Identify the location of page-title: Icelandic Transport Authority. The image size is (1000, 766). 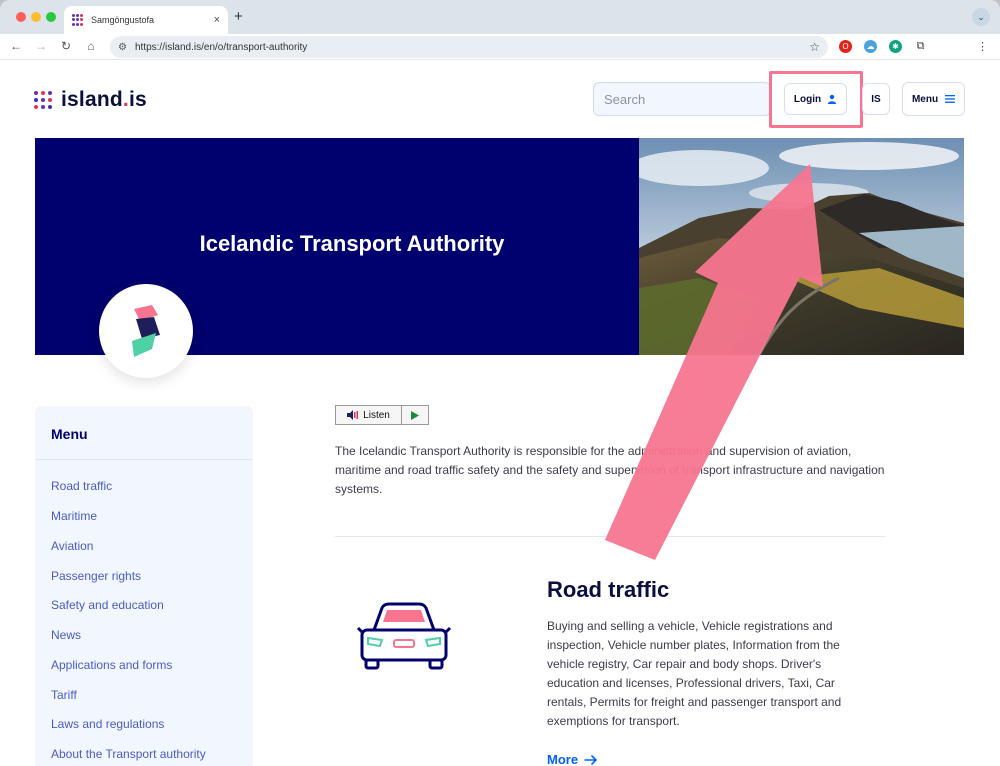
(352, 243).